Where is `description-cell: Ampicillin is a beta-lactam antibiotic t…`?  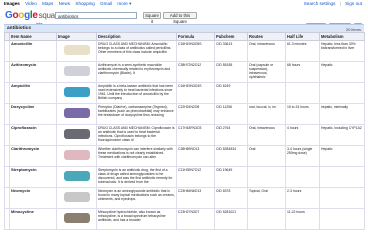 description-cell: Ampicillin is a beta-lactam antibiotic t… is located at coordinates (136, 93).